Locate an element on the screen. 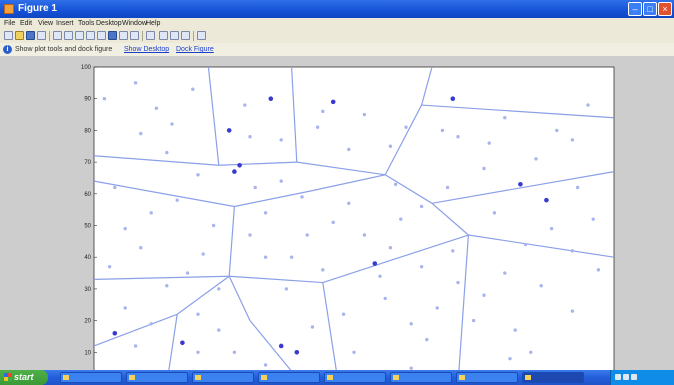 This screenshot has width=674, height=385. open-file-icon is located at coordinates (19, 35).